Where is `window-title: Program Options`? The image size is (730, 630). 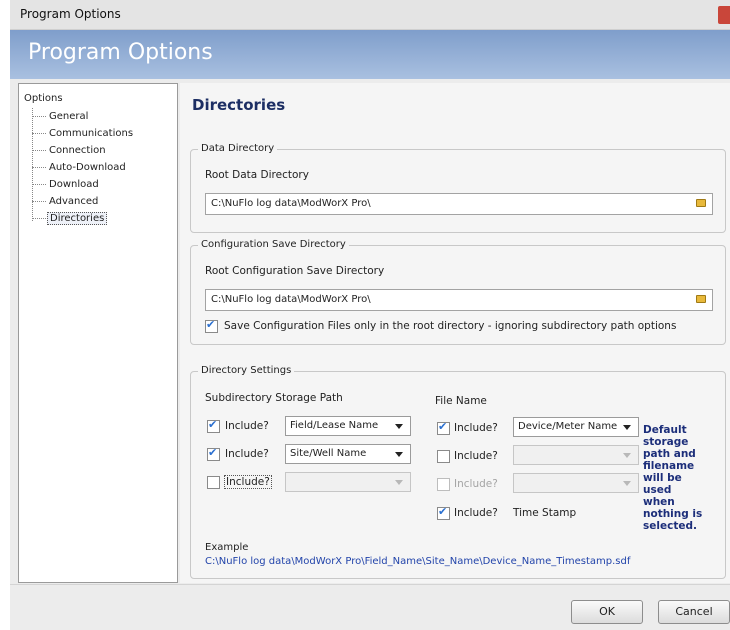 window-title: Program Options is located at coordinates (70, 14).